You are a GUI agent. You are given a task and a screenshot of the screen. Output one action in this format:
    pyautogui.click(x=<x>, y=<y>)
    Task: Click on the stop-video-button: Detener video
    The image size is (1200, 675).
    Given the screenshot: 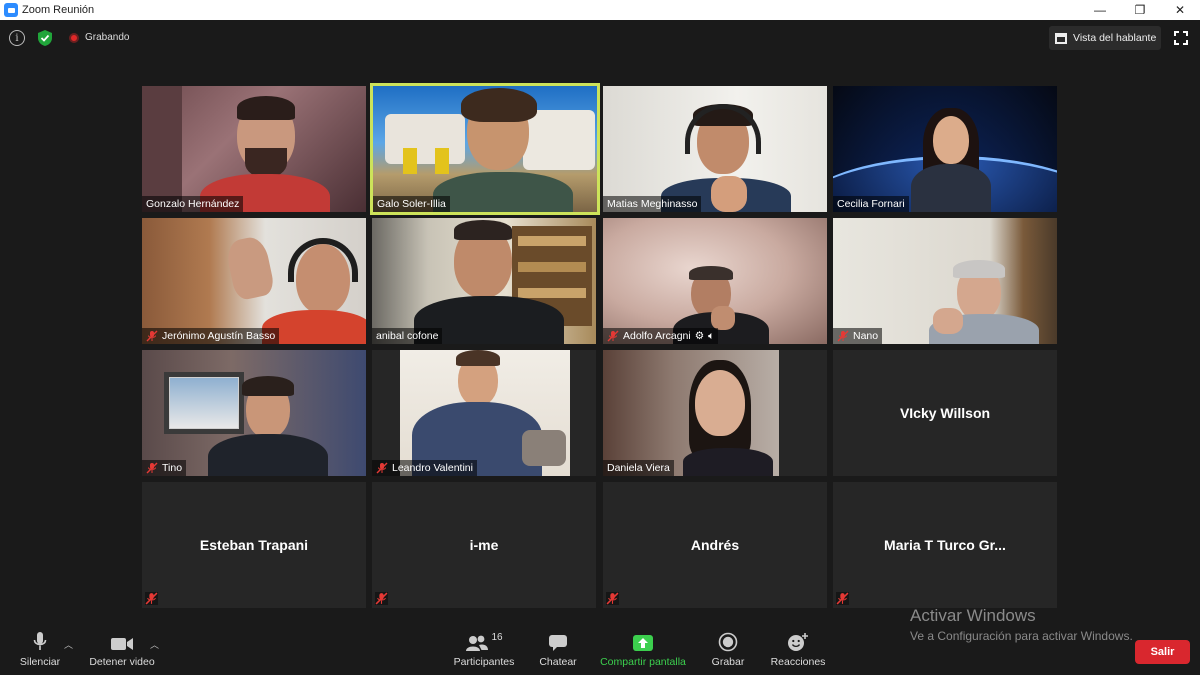 What is the action you would take?
    pyautogui.click(x=122, y=648)
    